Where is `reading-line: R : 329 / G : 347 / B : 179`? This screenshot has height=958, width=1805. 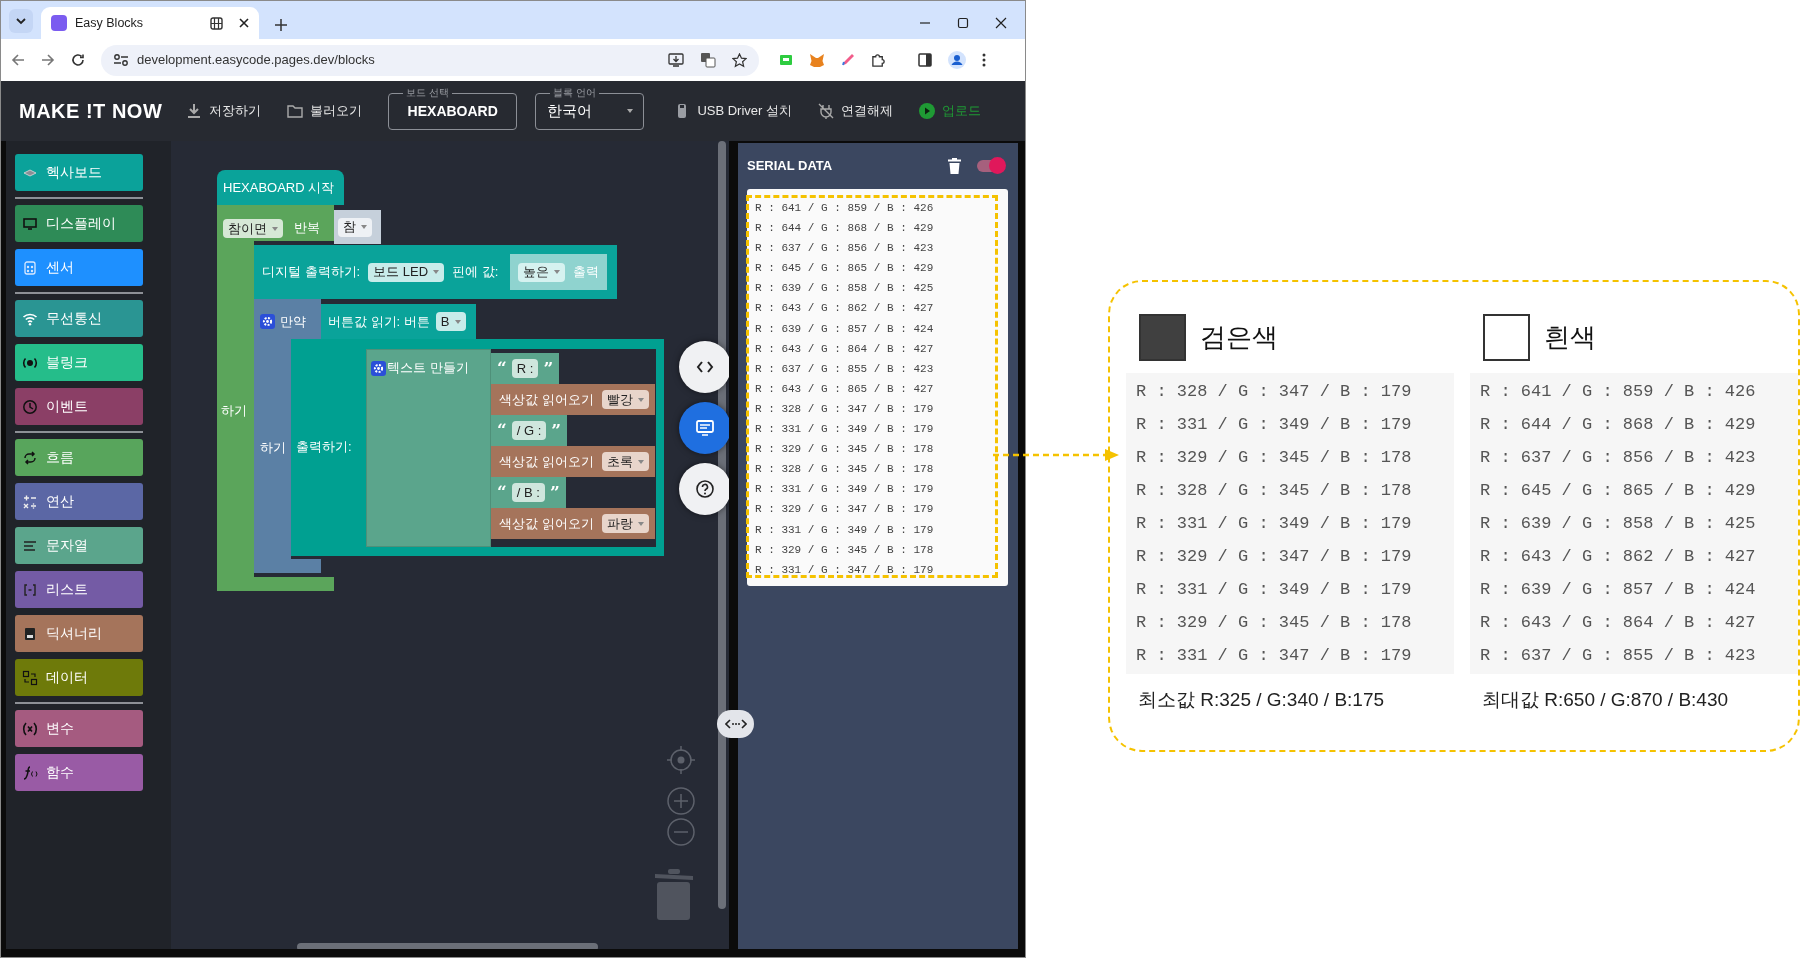
reading-line: R : 329 / G : 347 / B : 179 is located at coordinates (1274, 557).